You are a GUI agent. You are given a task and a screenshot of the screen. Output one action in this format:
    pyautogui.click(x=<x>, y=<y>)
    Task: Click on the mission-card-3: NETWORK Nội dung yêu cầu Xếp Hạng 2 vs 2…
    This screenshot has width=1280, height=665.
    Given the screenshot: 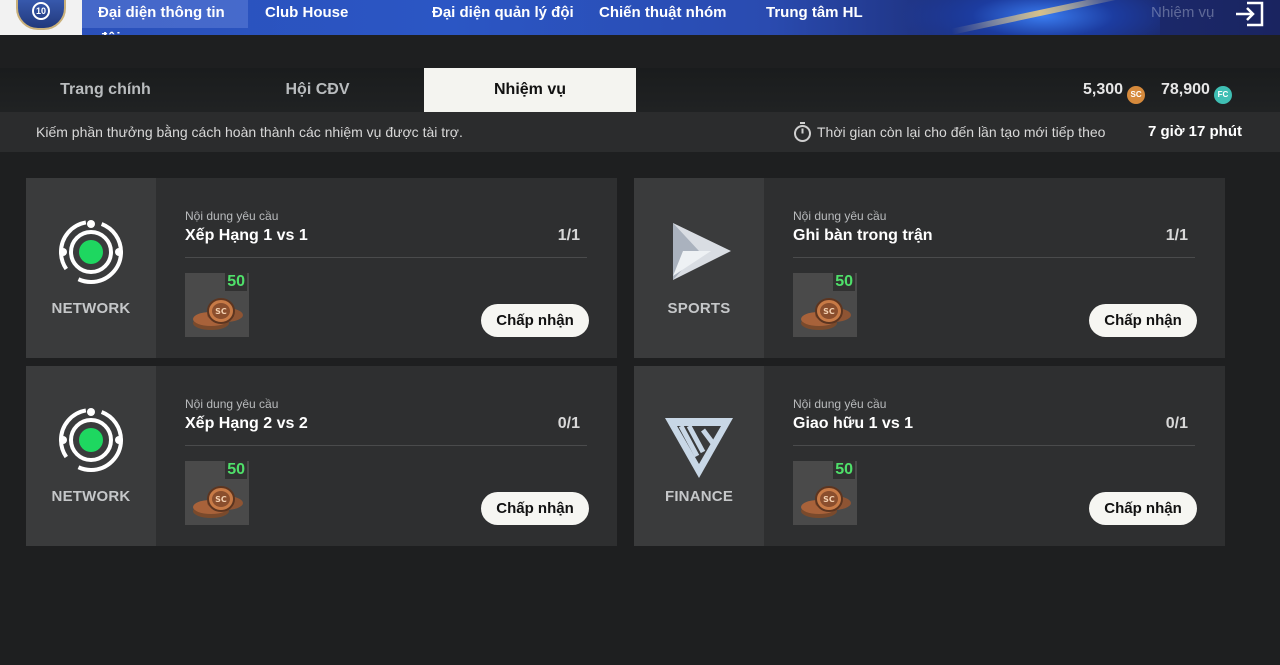 What is the action you would take?
    pyautogui.click(x=321, y=456)
    